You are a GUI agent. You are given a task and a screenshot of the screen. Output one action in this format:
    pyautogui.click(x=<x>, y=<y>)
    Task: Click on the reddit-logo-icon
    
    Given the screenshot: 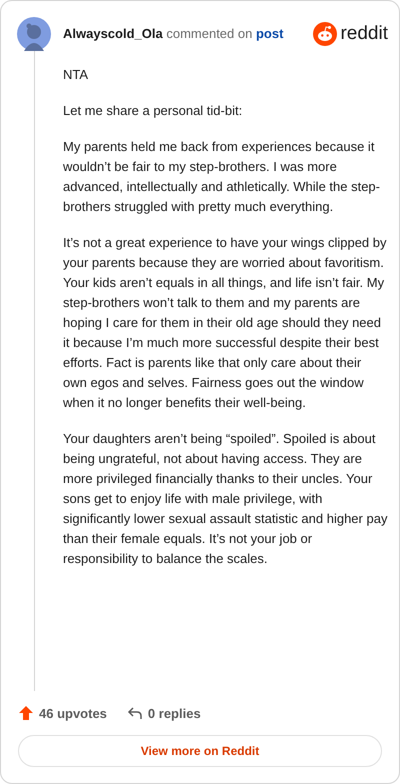 What is the action you would take?
    pyautogui.click(x=325, y=34)
    